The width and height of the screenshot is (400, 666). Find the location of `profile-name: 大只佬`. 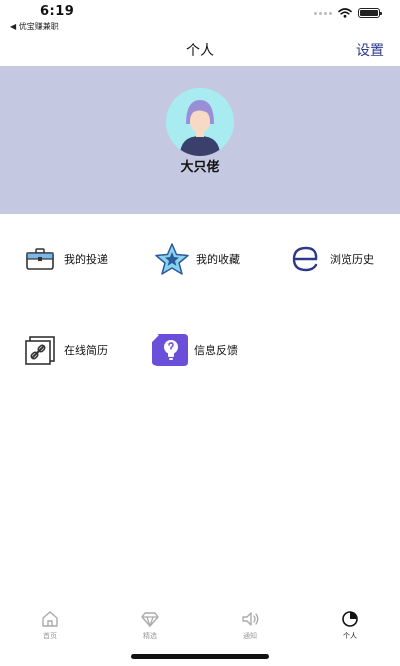

profile-name: 大只佬 is located at coordinates (200, 167).